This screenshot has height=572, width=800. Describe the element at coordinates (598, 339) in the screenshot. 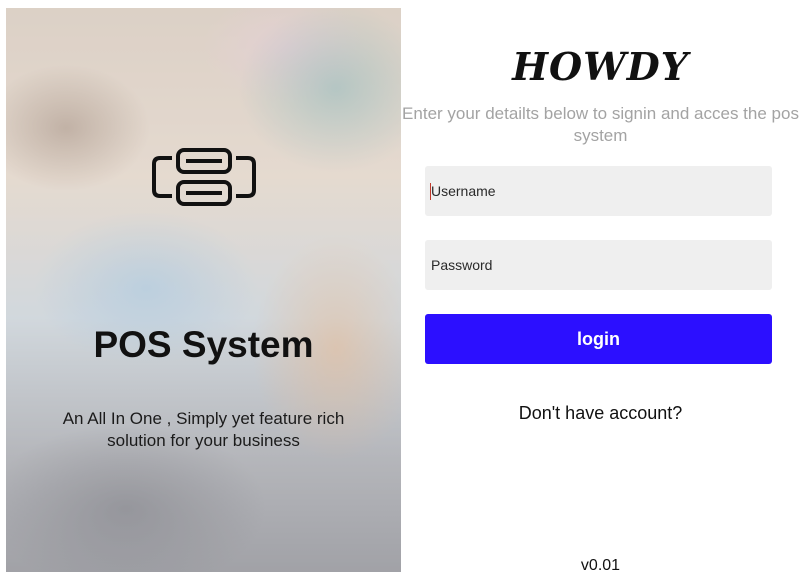

I see `login-button: login` at that location.